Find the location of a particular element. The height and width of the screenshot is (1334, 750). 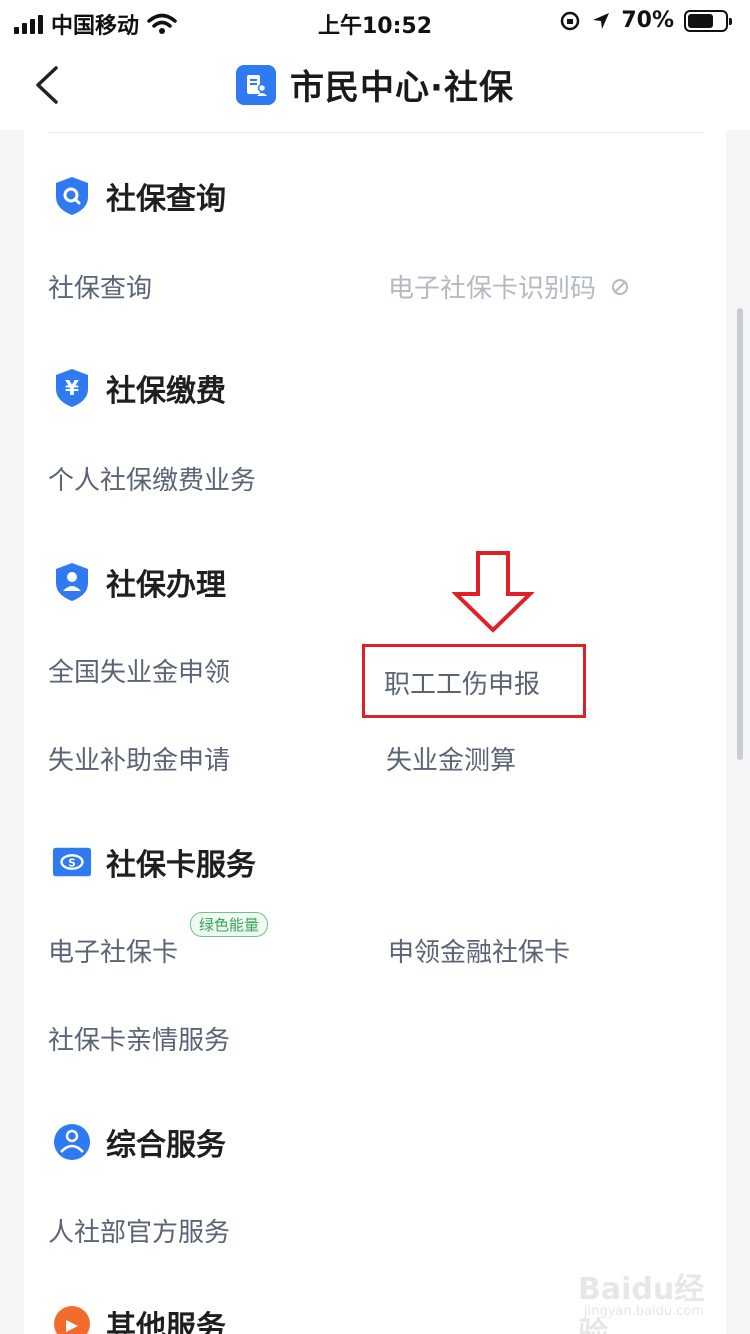

status-right: 70% is located at coordinates (645, 20).